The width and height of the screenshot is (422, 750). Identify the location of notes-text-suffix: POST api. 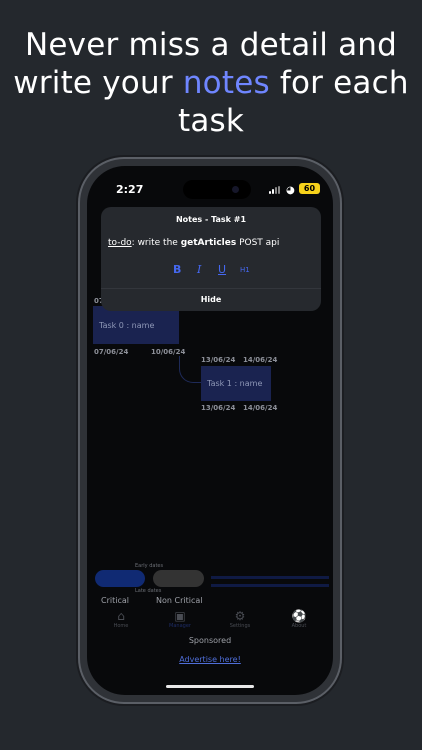
(258, 243).